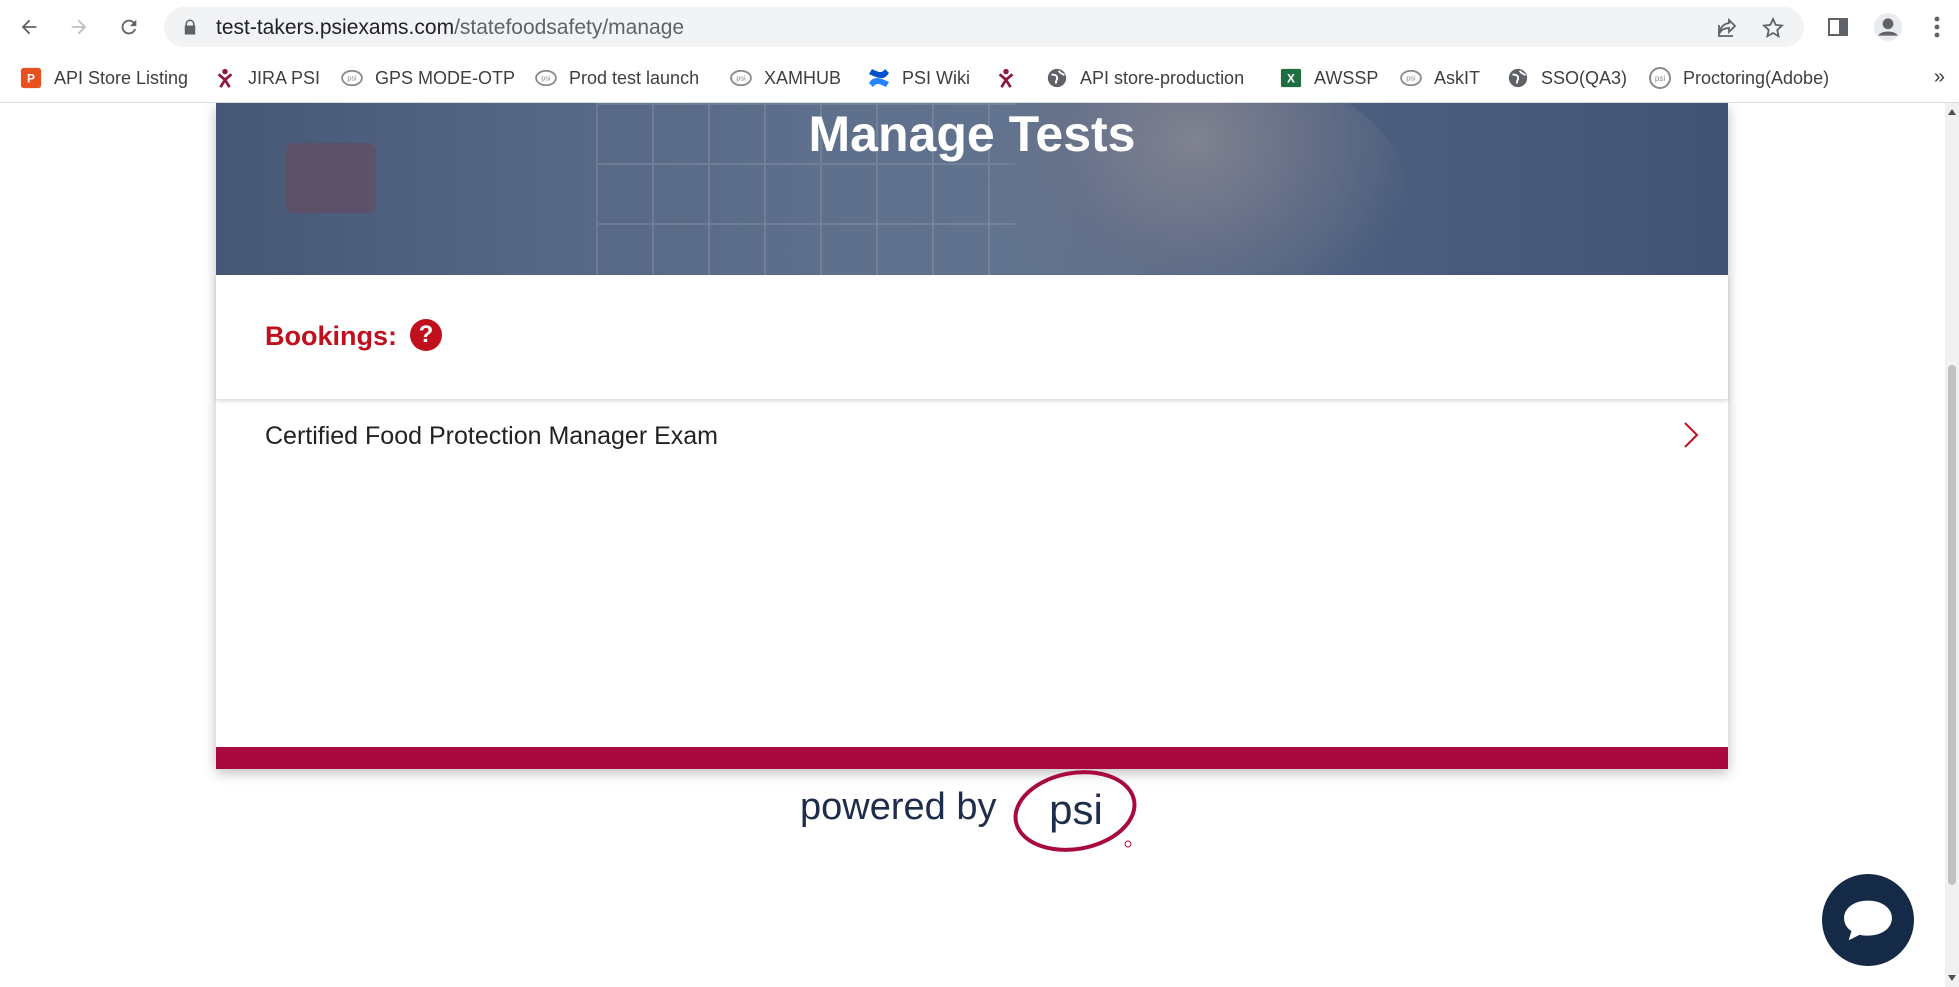 This screenshot has width=1959, height=987. Describe the element at coordinates (1756, 77) in the screenshot. I see `bookmark-label: Proctoring(Adobe)` at that location.